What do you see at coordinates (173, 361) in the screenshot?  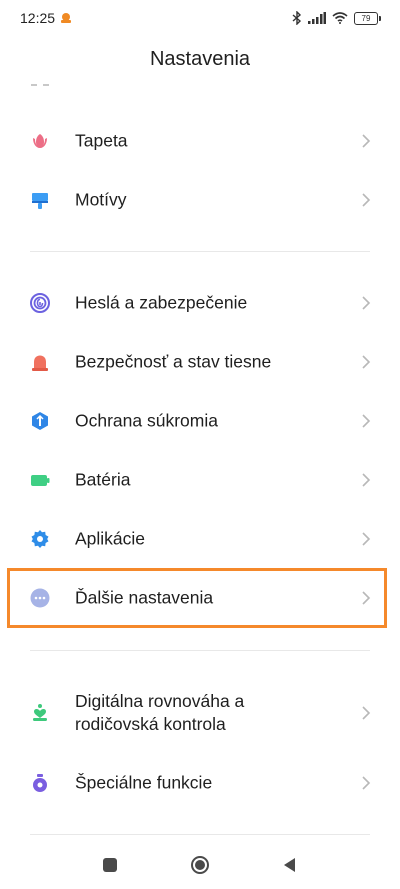 I see `settings-item-label: Bezpečnosť a stav tiesne` at bounding box center [173, 361].